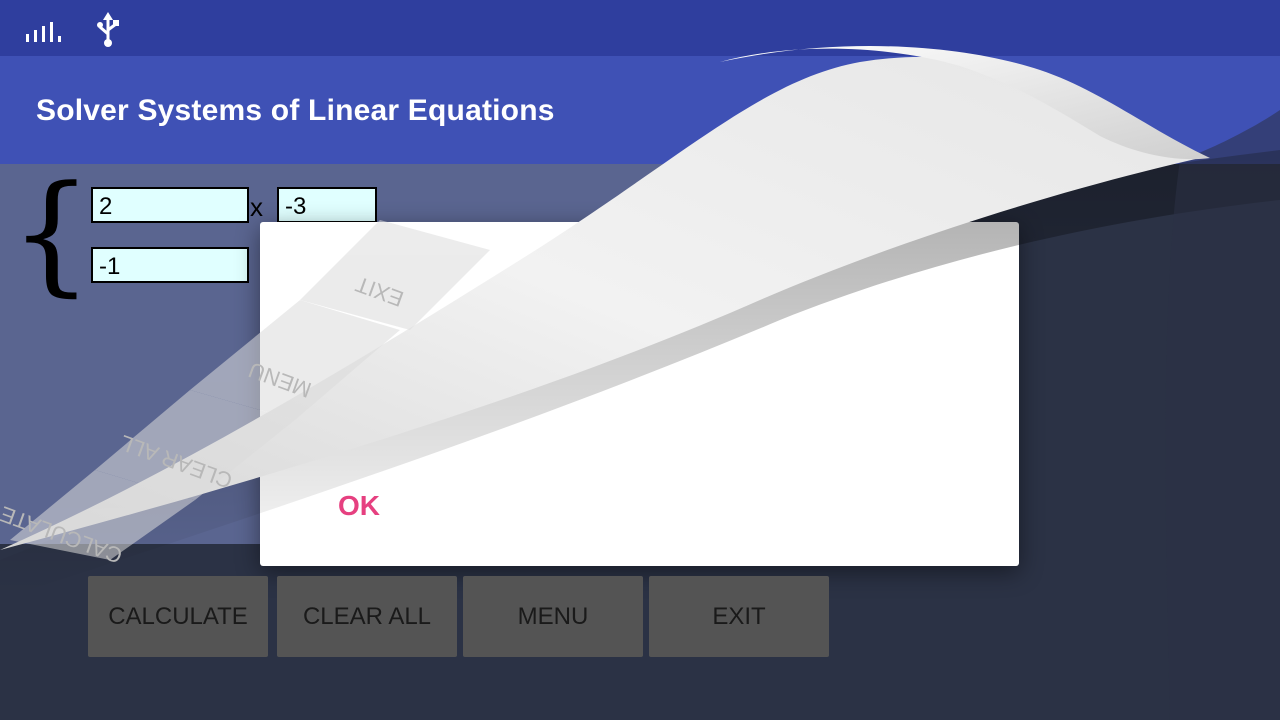  I want to click on dialog-ok-button: OK, so click(359, 506).